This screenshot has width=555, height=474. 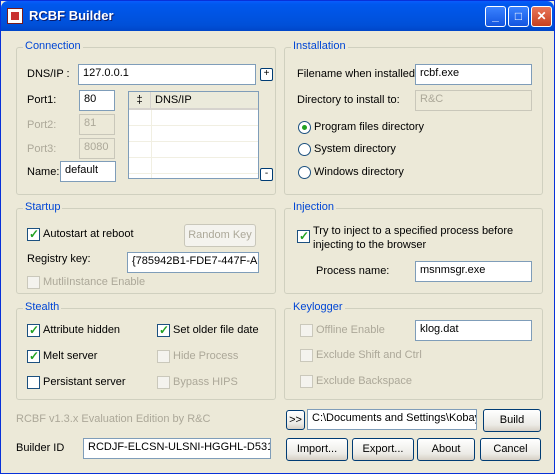 What do you see at coordinates (369, 355) in the screenshot?
I see `exclude-shift-label: Exclude Shift and Ctrl` at bounding box center [369, 355].